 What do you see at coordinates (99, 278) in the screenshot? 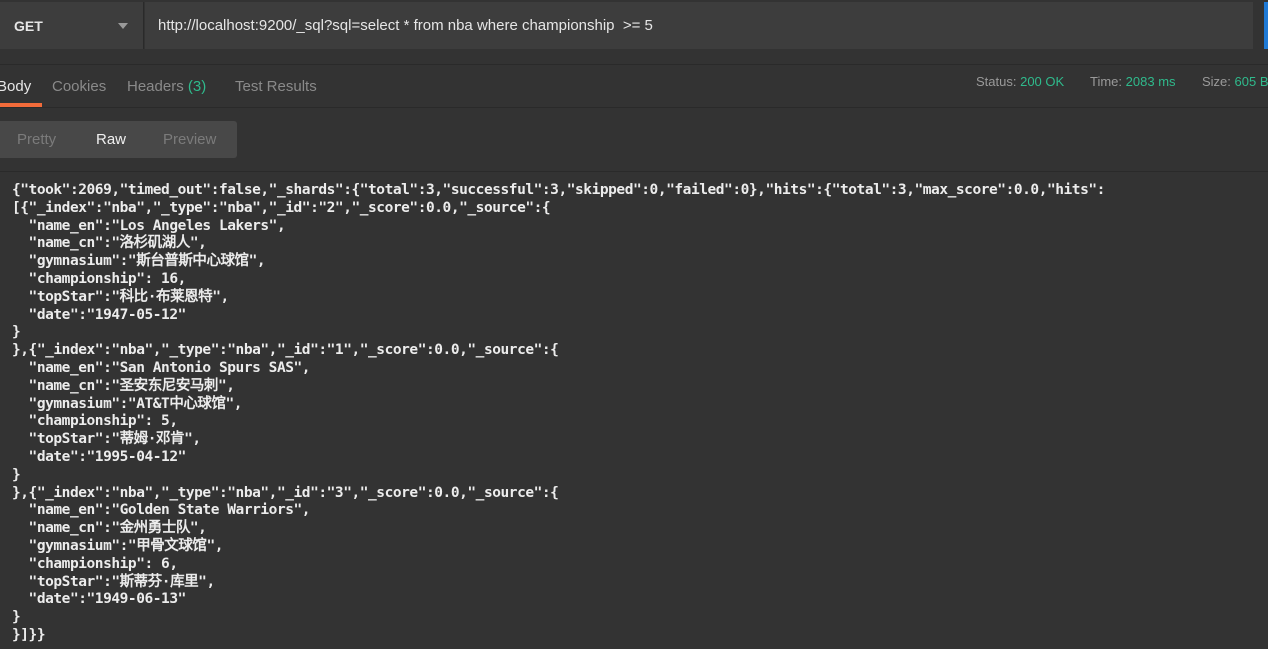
I see `code-line: "championship": 16,` at bounding box center [99, 278].